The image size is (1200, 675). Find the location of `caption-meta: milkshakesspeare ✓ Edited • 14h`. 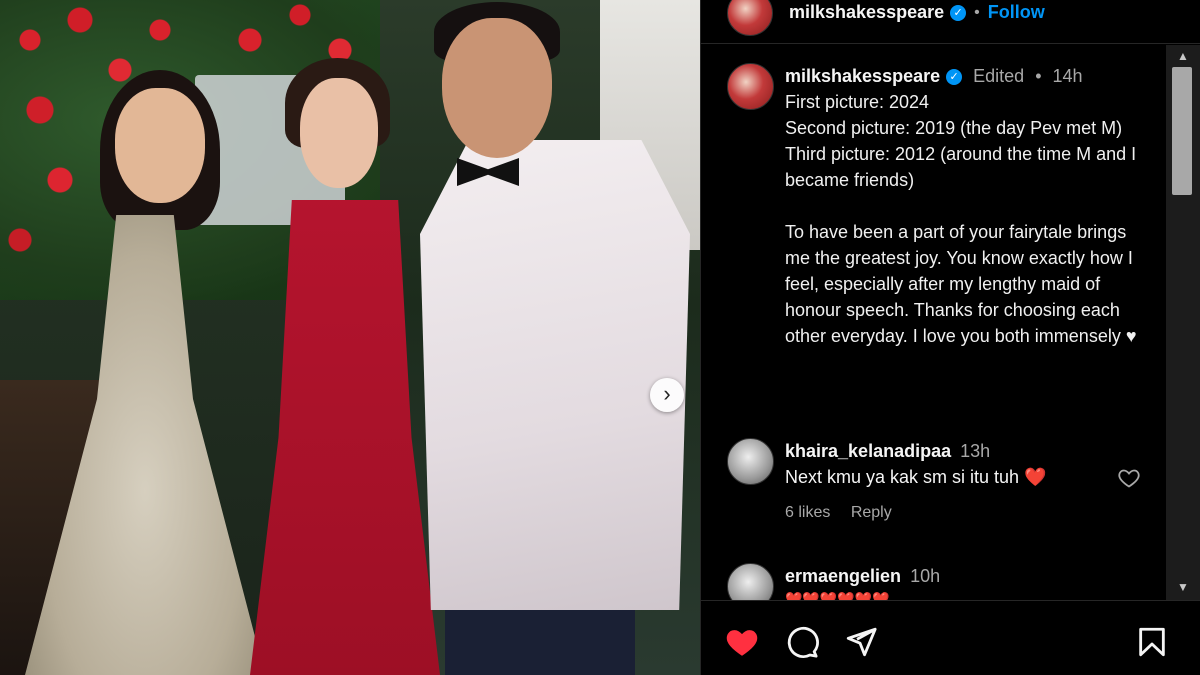

caption-meta: milkshakesspeare ✓ Edited • 14h is located at coordinates (970, 76).